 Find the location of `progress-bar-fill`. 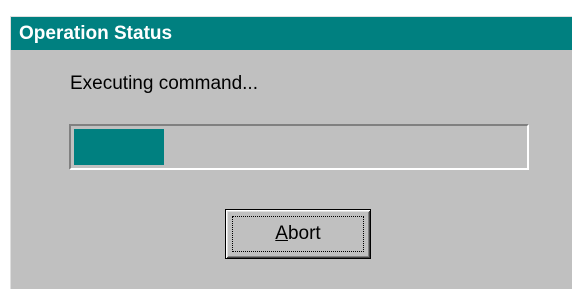

progress-bar-fill is located at coordinates (119, 147).